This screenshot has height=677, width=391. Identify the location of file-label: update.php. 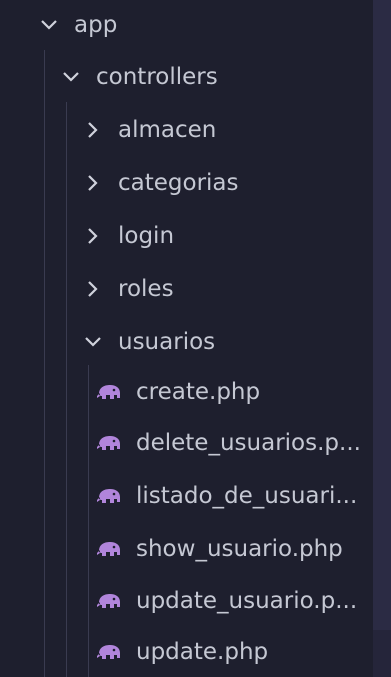
(202, 651).